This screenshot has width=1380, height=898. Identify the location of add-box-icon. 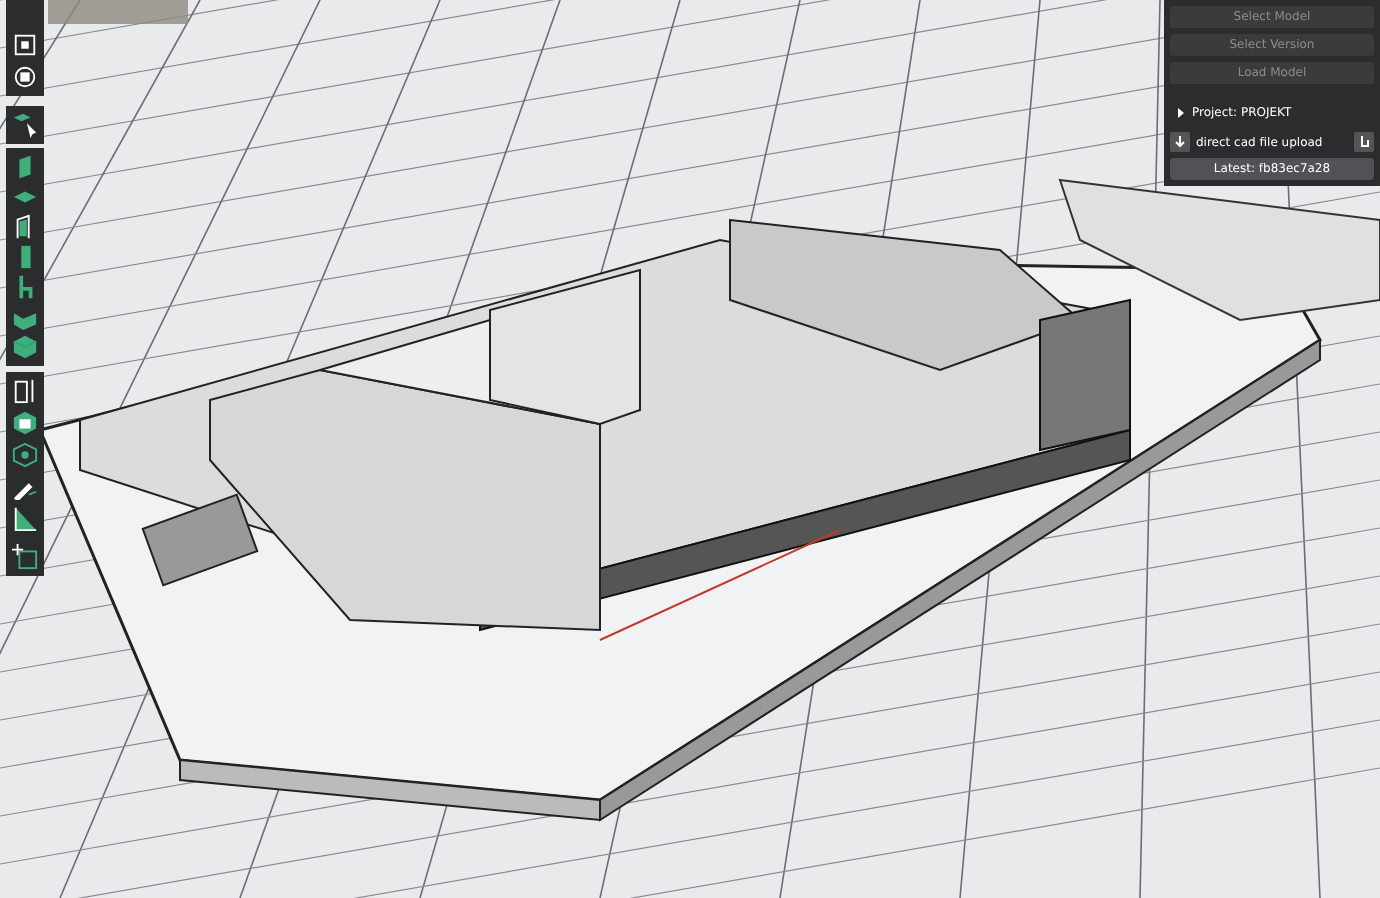
(25, 557).